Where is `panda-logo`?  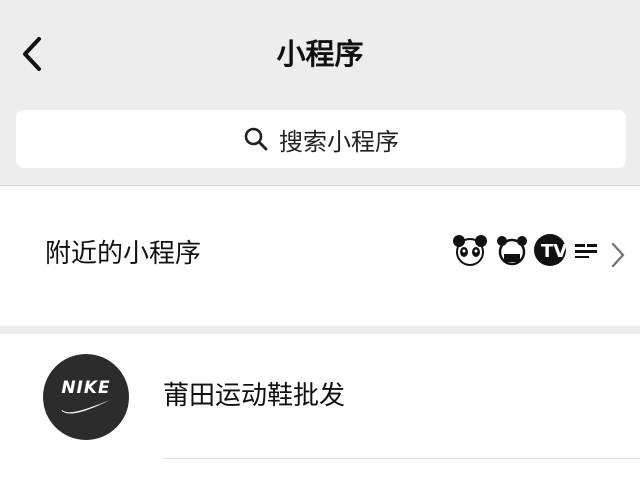 panda-logo is located at coordinates (470, 250).